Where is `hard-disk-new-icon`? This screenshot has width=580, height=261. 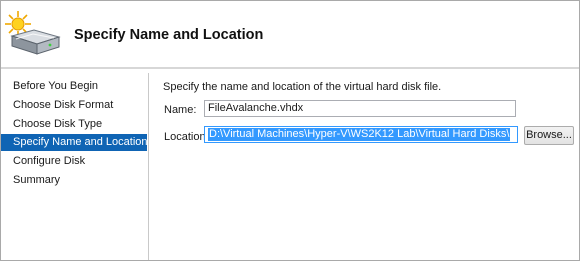 hard-disk-new-icon is located at coordinates (33, 33).